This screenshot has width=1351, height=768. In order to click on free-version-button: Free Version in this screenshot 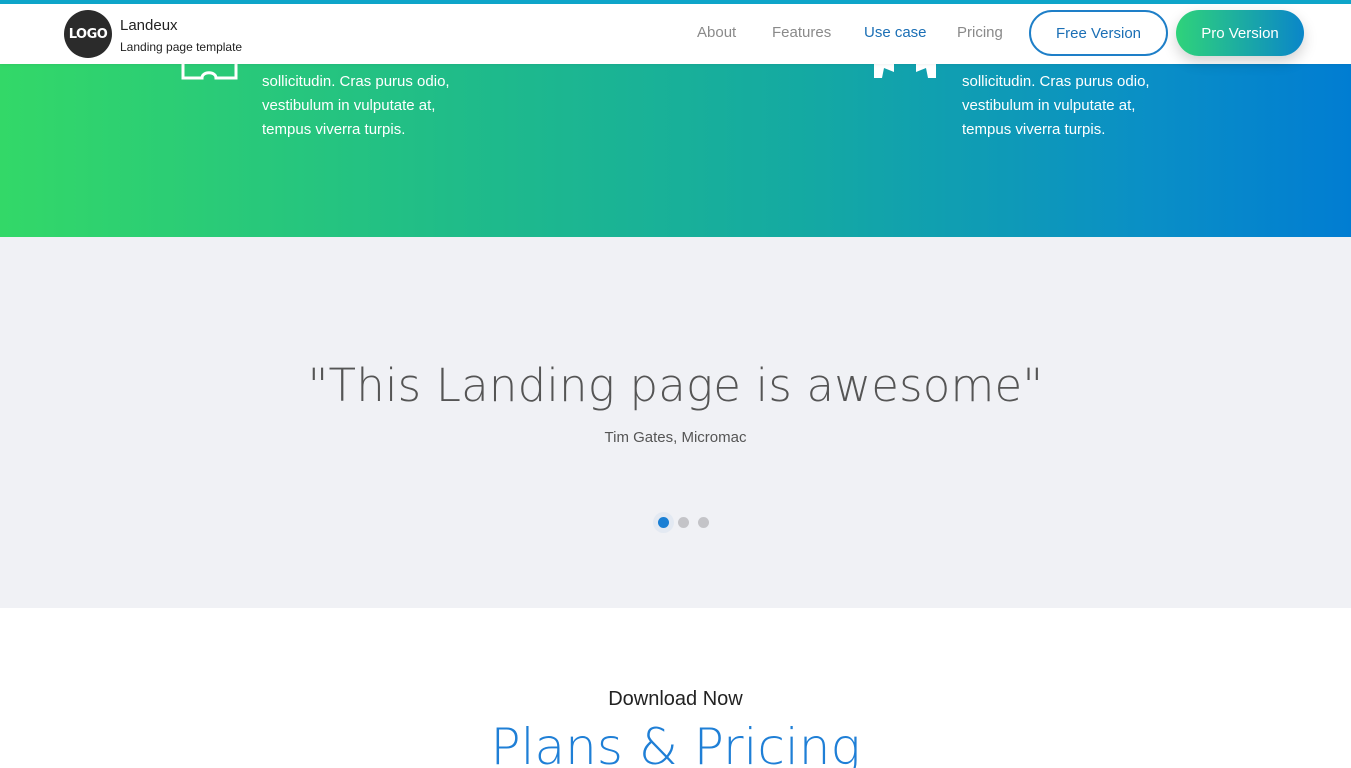, I will do `click(1098, 33)`.